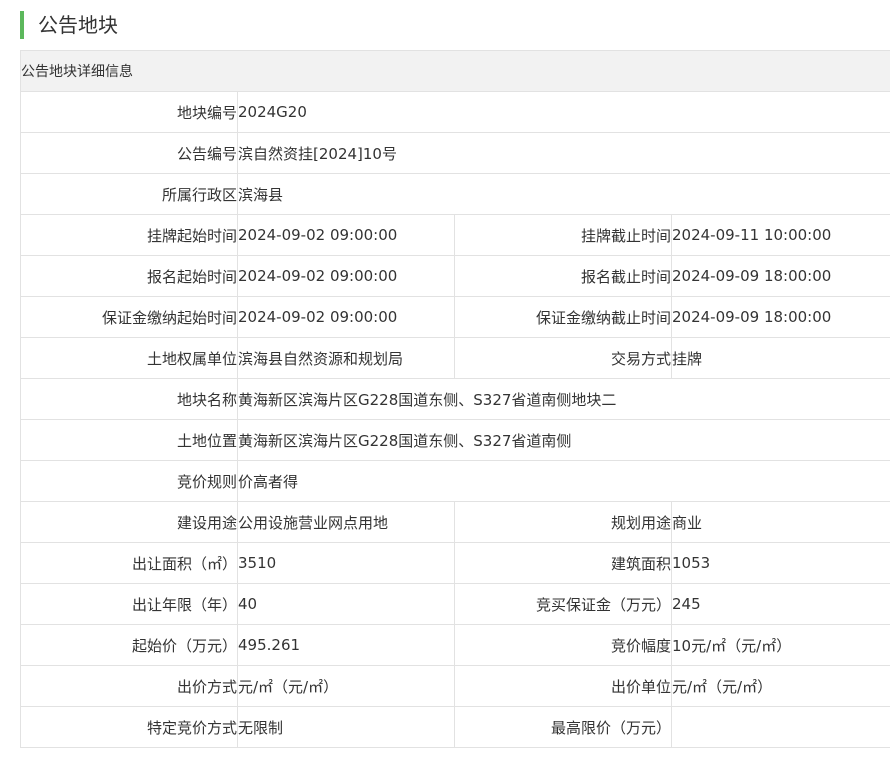 The image size is (890, 765). Describe the element at coordinates (129, 235) in the screenshot. I see `field-label: 挂牌起始时间` at that location.